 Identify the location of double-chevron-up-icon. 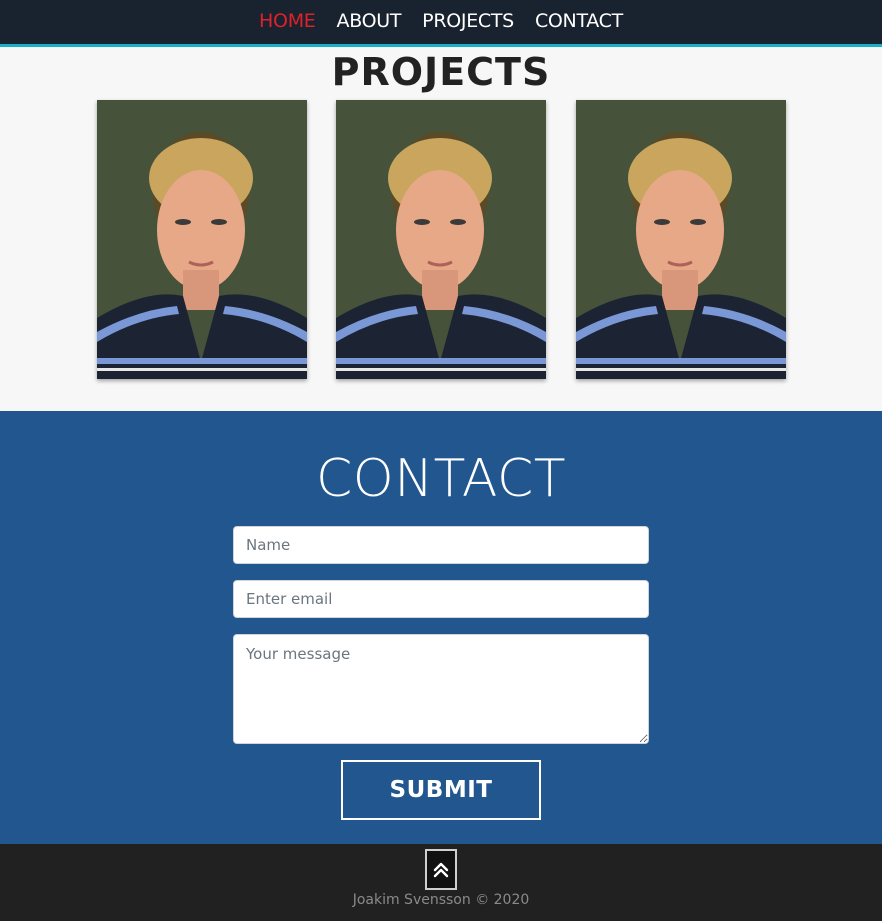
(441, 869).